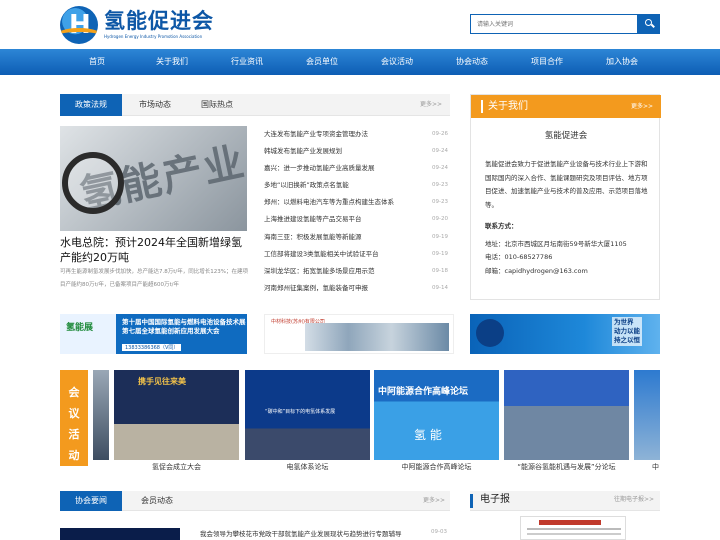 The image size is (720, 540). Describe the element at coordinates (360, 62) in the screenshot. I see `main-nav: 首页 关于我们 行业资讯 会员单位 会议活动 协会动态 项目合作 加入协会` at that location.